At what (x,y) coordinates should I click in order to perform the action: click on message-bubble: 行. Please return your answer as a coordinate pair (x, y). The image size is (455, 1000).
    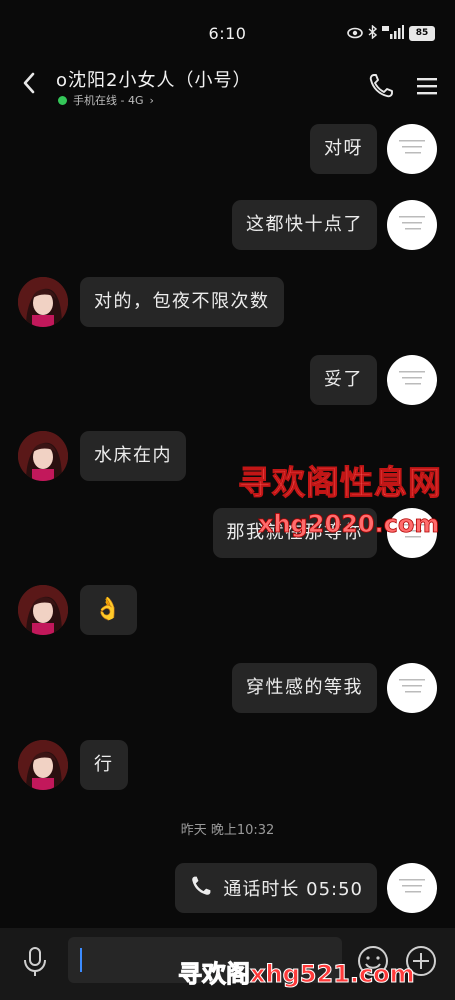
    Looking at the image, I should click on (104, 765).